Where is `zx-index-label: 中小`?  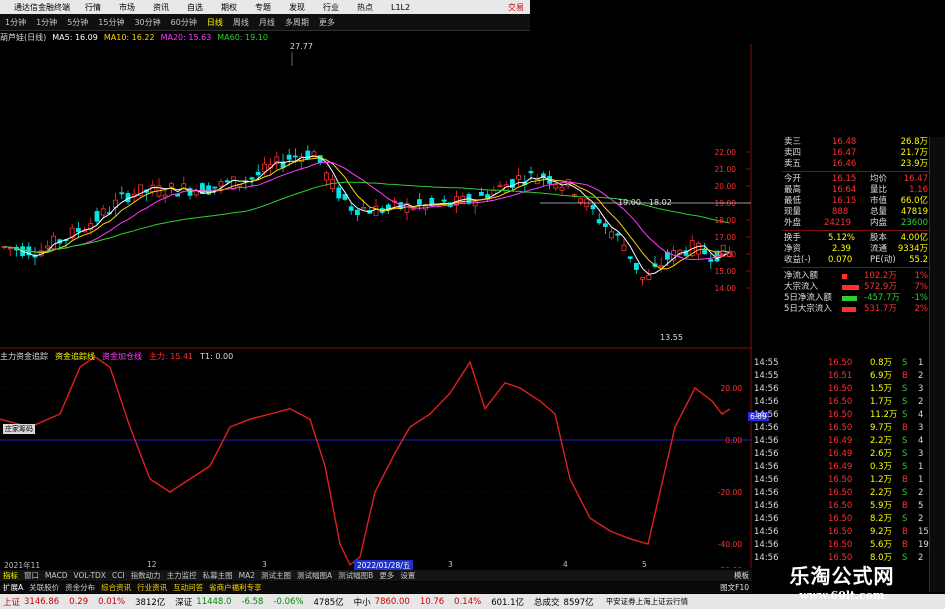
zx-index-label: 中小 is located at coordinates (362, 602).